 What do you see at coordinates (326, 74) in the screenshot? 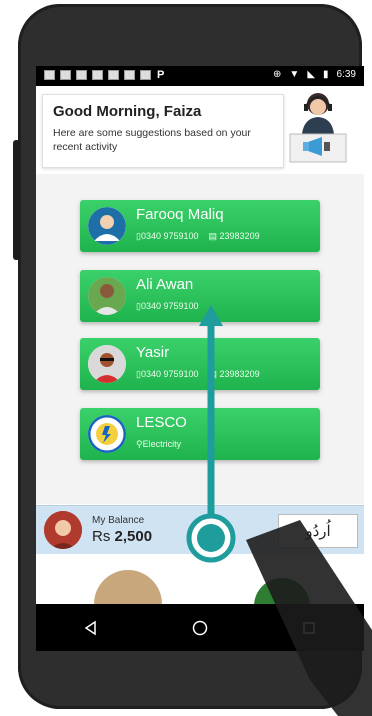
I see `battery-icon: ▮` at bounding box center [326, 74].